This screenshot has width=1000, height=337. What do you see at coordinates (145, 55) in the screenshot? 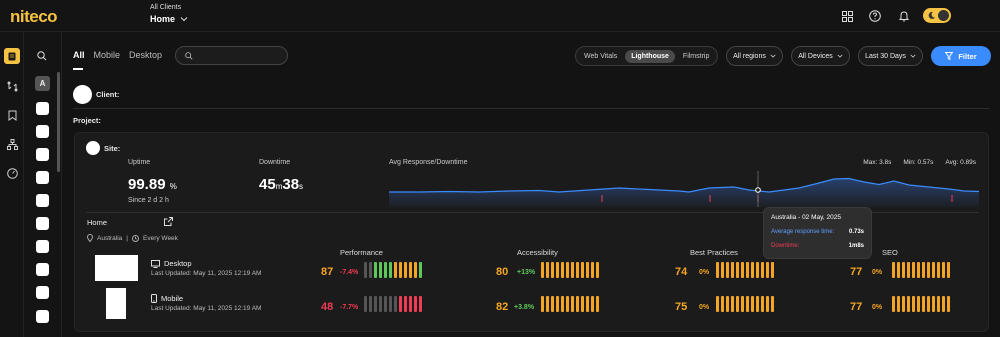
I see `tab-desktop: Desktop` at bounding box center [145, 55].